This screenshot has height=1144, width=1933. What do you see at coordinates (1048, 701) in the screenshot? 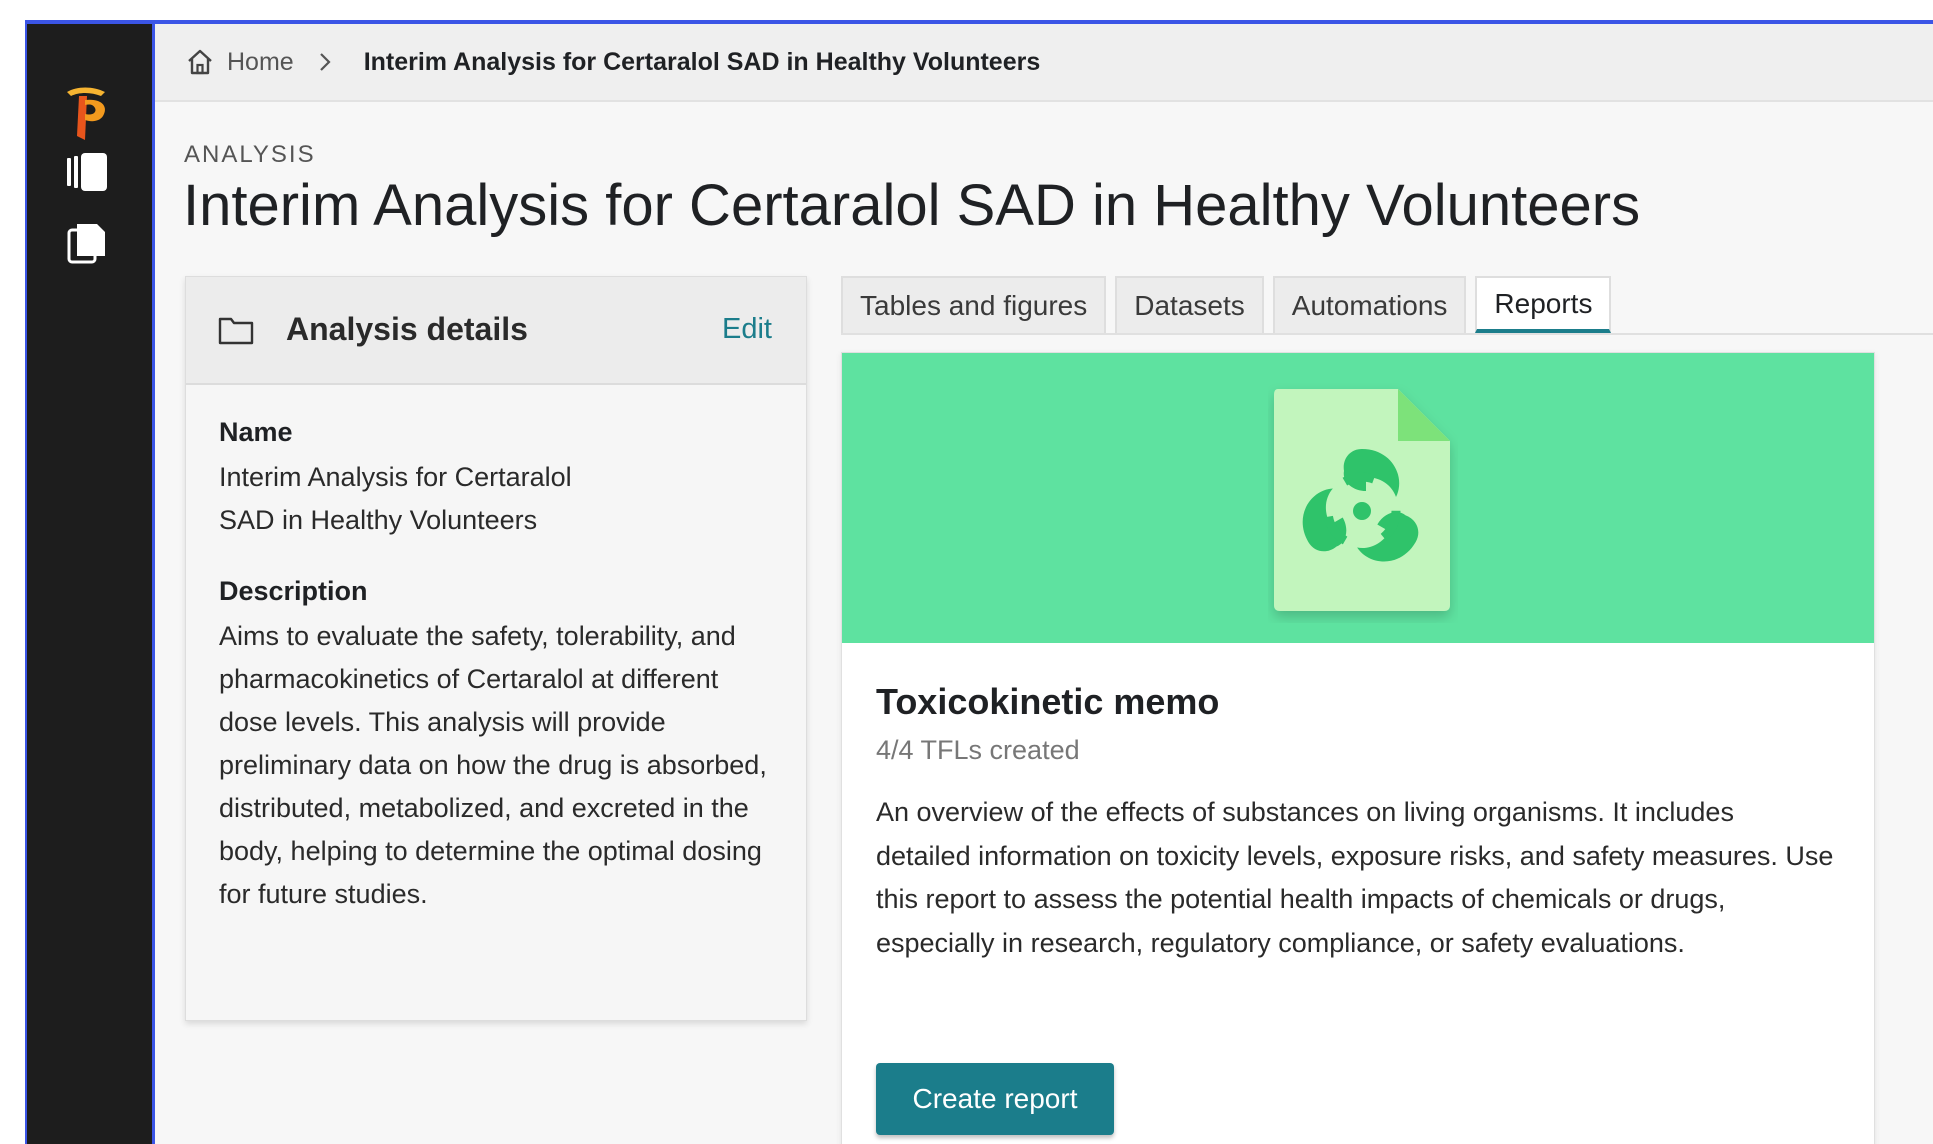
I see `report-title: Toxicokinetic memo` at bounding box center [1048, 701].